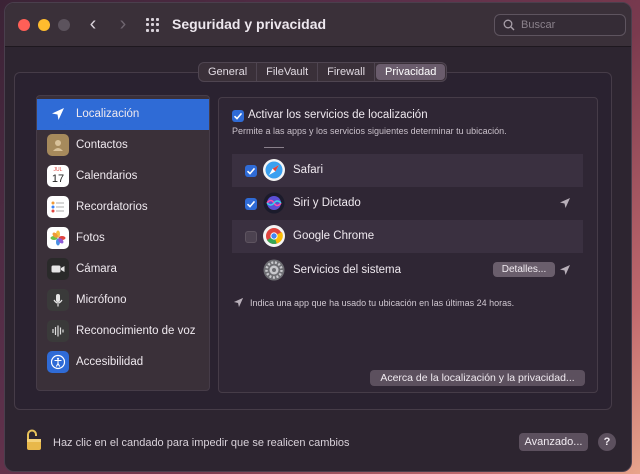 The image size is (640, 474). I want to click on sidebar-item-label: Fotos, so click(90, 238).